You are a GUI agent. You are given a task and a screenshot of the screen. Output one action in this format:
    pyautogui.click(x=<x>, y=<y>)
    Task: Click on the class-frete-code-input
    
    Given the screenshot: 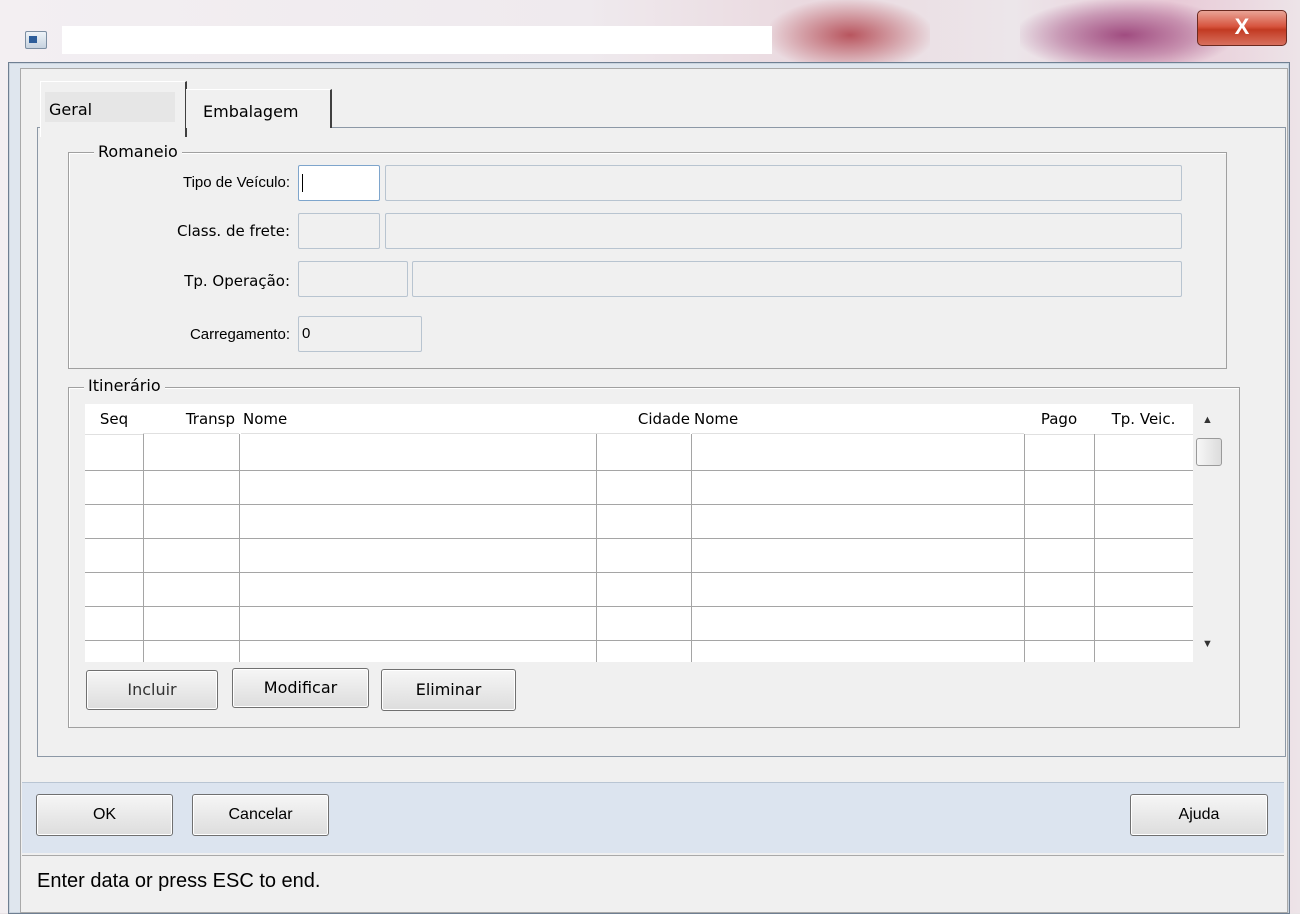 What is the action you would take?
    pyautogui.click(x=339, y=231)
    